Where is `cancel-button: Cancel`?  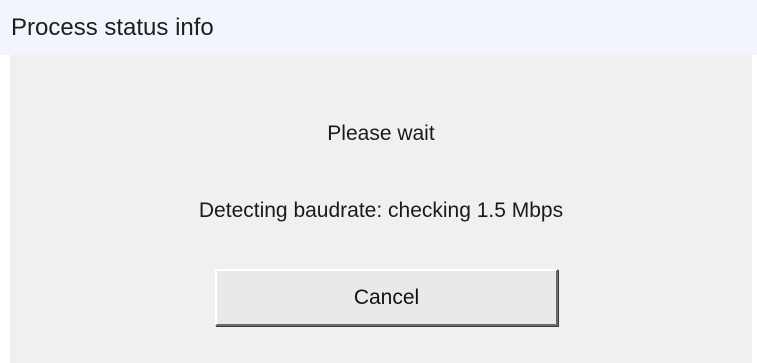 cancel-button: Cancel is located at coordinates (386, 297).